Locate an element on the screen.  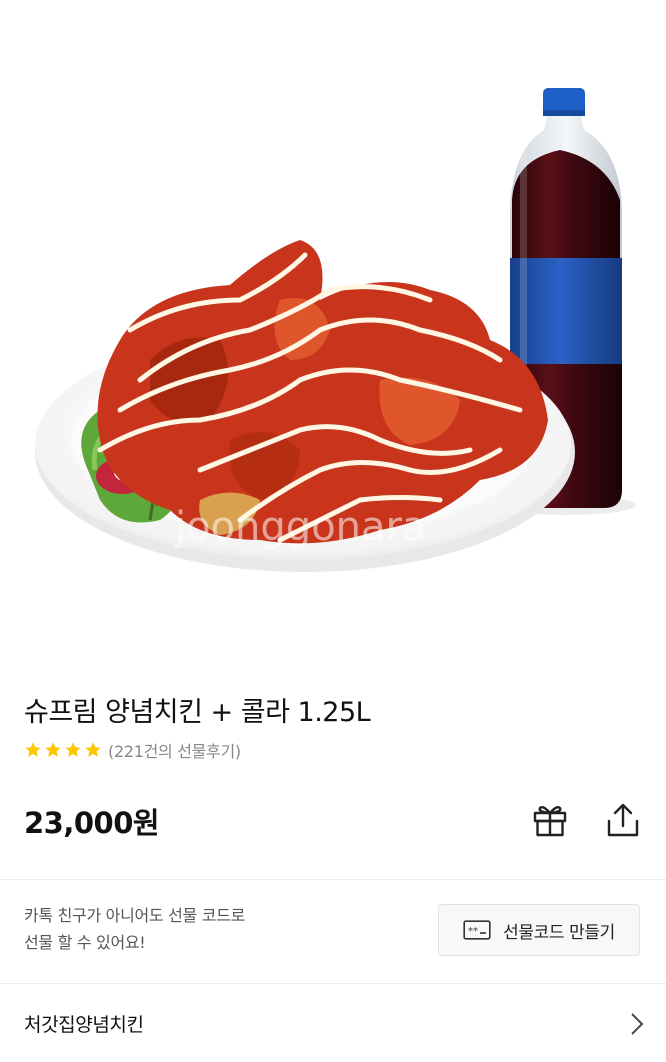
gift-icon is located at coordinates (550, 821).